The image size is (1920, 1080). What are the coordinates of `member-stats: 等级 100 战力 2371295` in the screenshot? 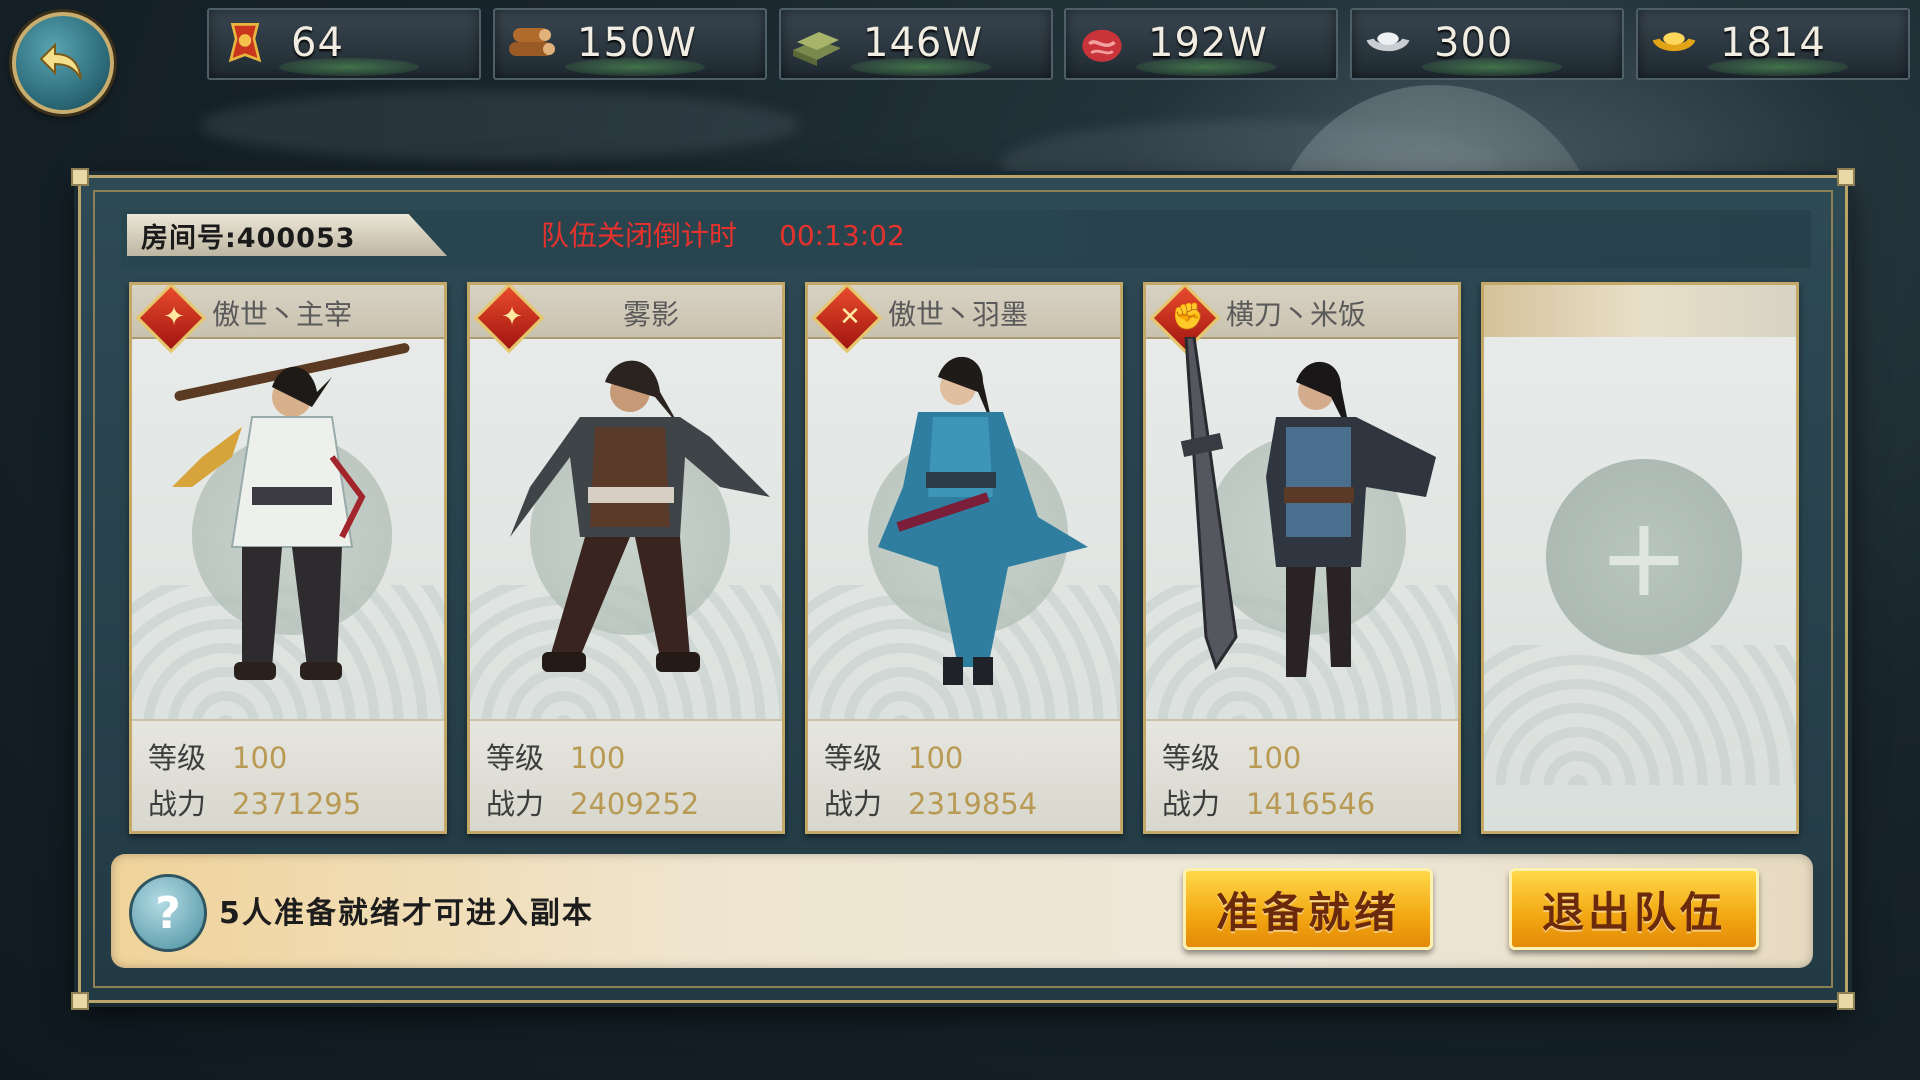 It's located at (288, 775).